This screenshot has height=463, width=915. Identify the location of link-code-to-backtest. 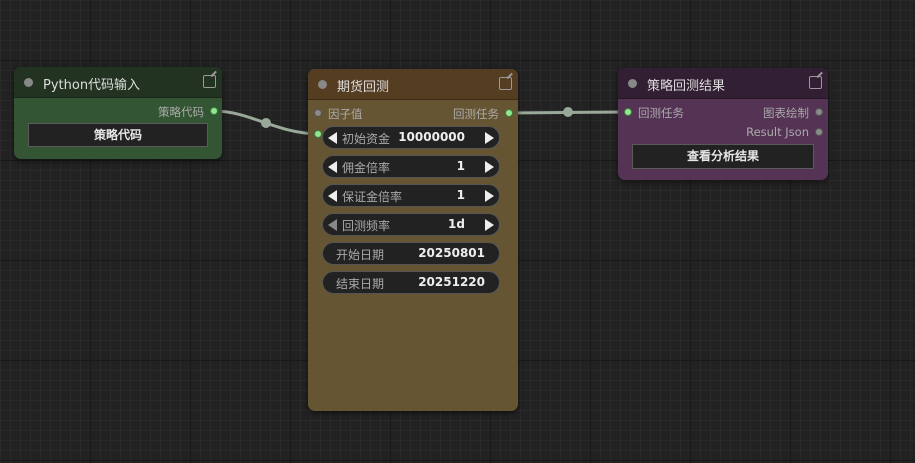
(266, 122).